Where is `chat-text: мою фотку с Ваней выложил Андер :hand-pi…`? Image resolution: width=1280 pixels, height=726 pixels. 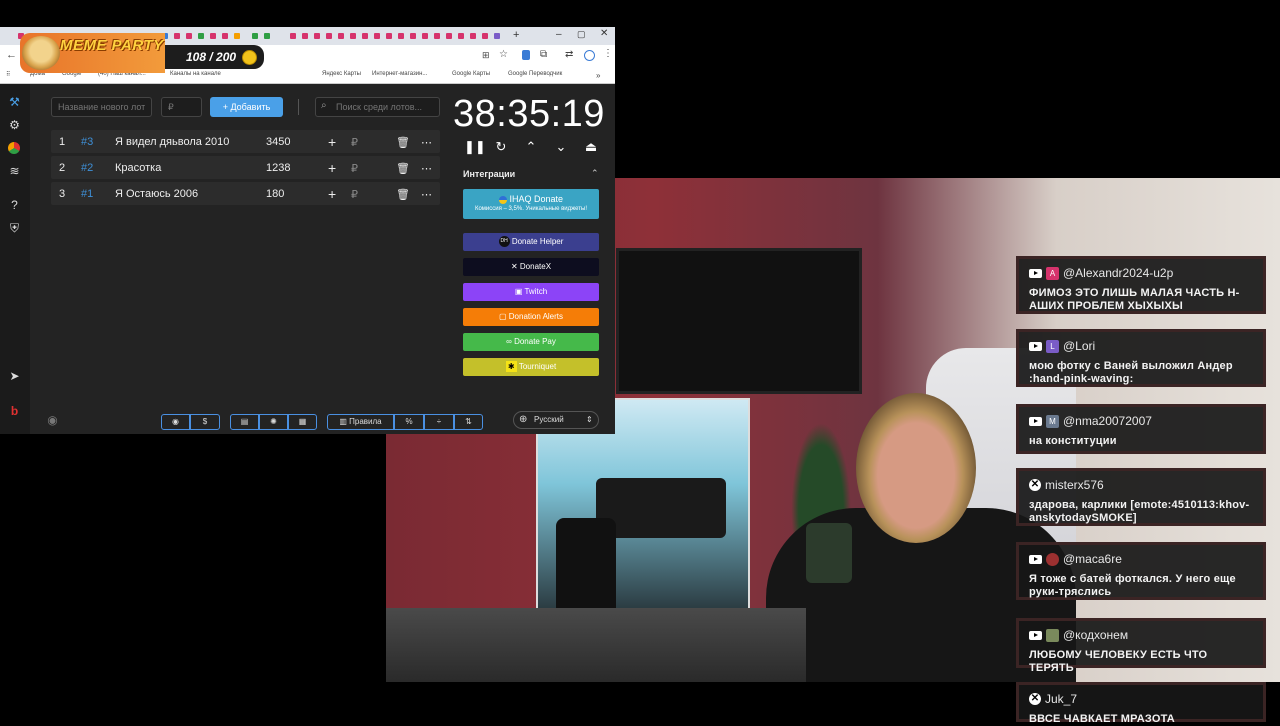
chat-text: мою фотку с Ваней выложил Андер :hand-pi… is located at coordinates (1131, 372).